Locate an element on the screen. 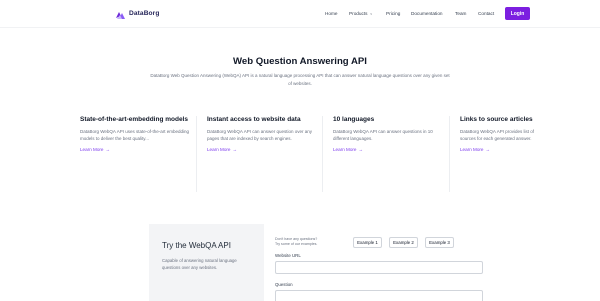  nav-products: Products ⌄ is located at coordinates (361, 13).